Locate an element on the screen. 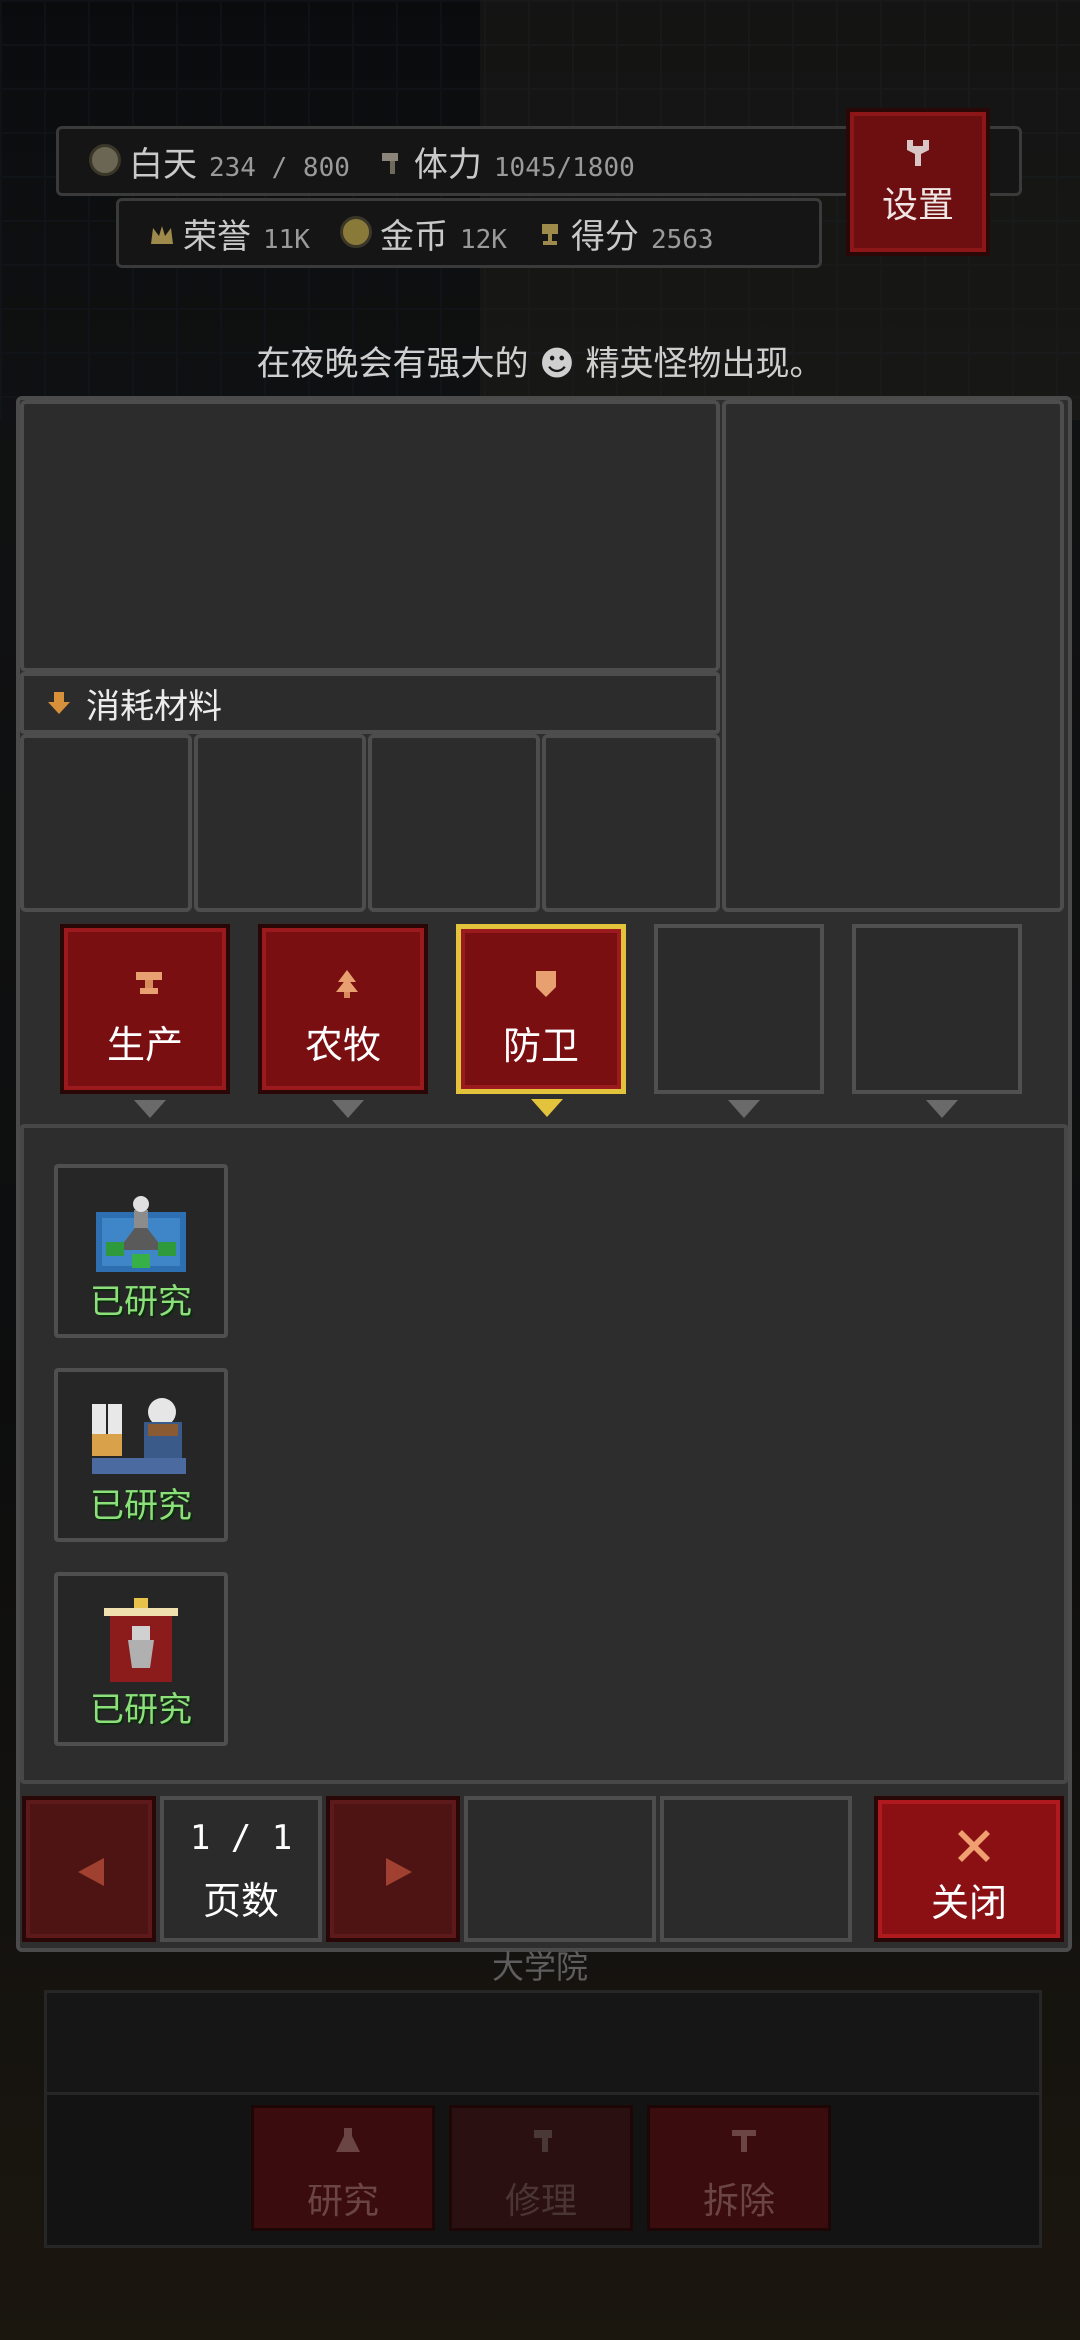 The image size is (1080, 2340). daytime-stat: 白天 234 / 800 is located at coordinates (219, 161).